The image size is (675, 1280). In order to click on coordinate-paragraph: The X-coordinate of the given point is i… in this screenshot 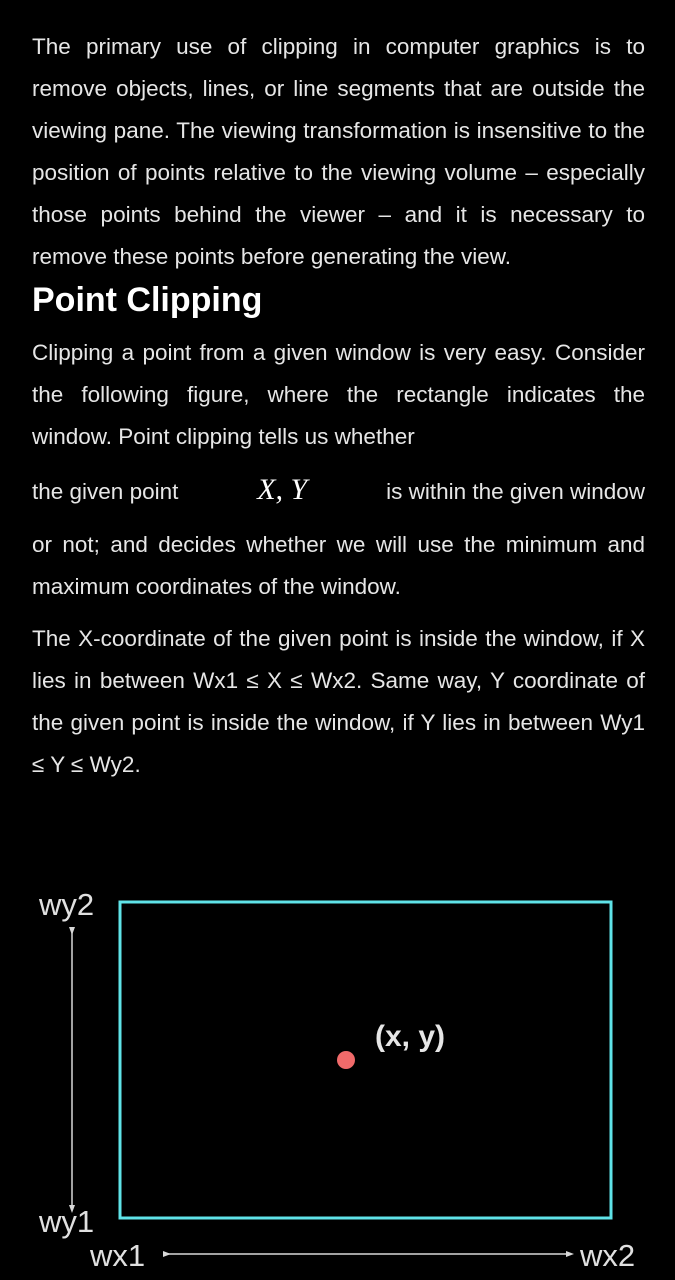, I will do `click(338, 701)`.